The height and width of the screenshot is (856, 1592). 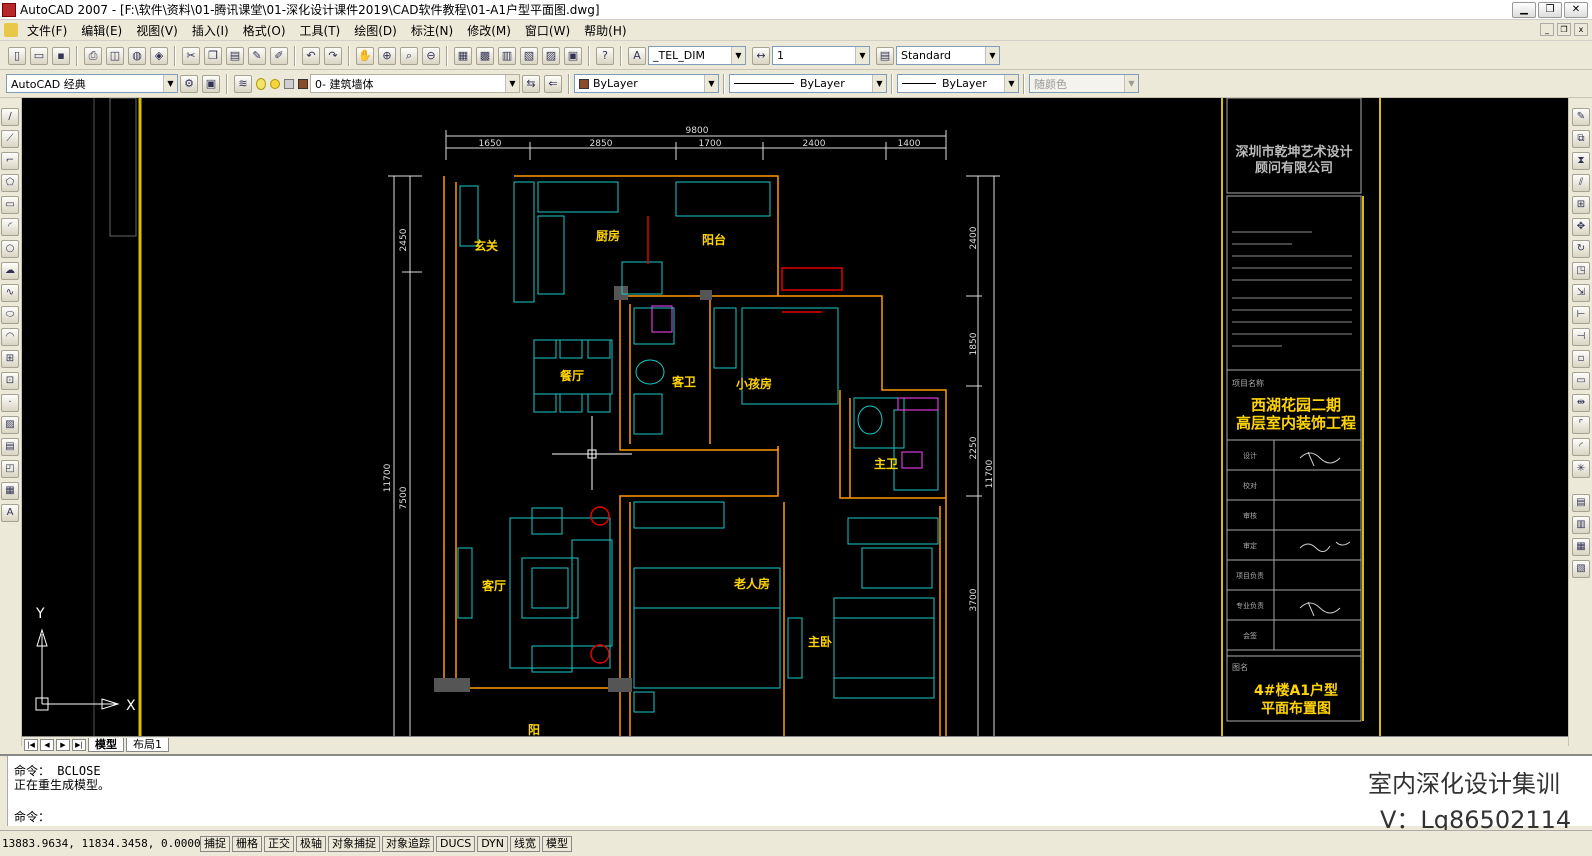 What do you see at coordinates (697, 55) in the screenshot?
I see `text-style-select: _TEL_DIM ▼` at bounding box center [697, 55].